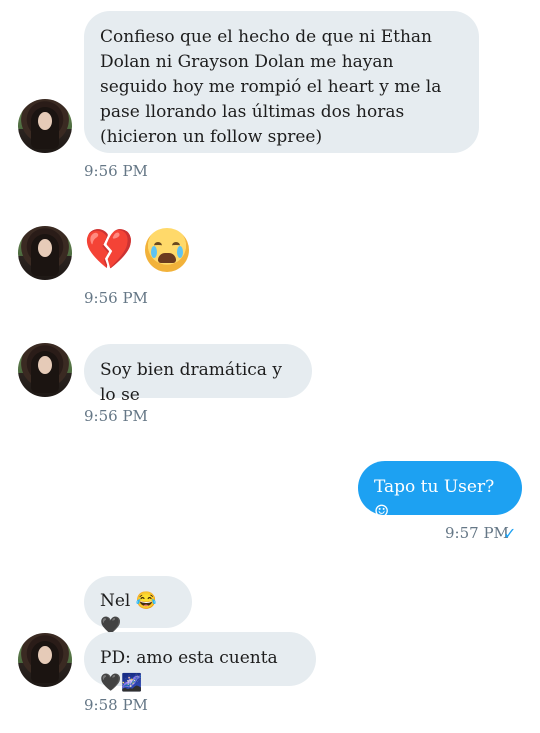  Describe the element at coordinates (109, 250) in the screenshot. I see `broken-heart-icon: 💔` at that location.